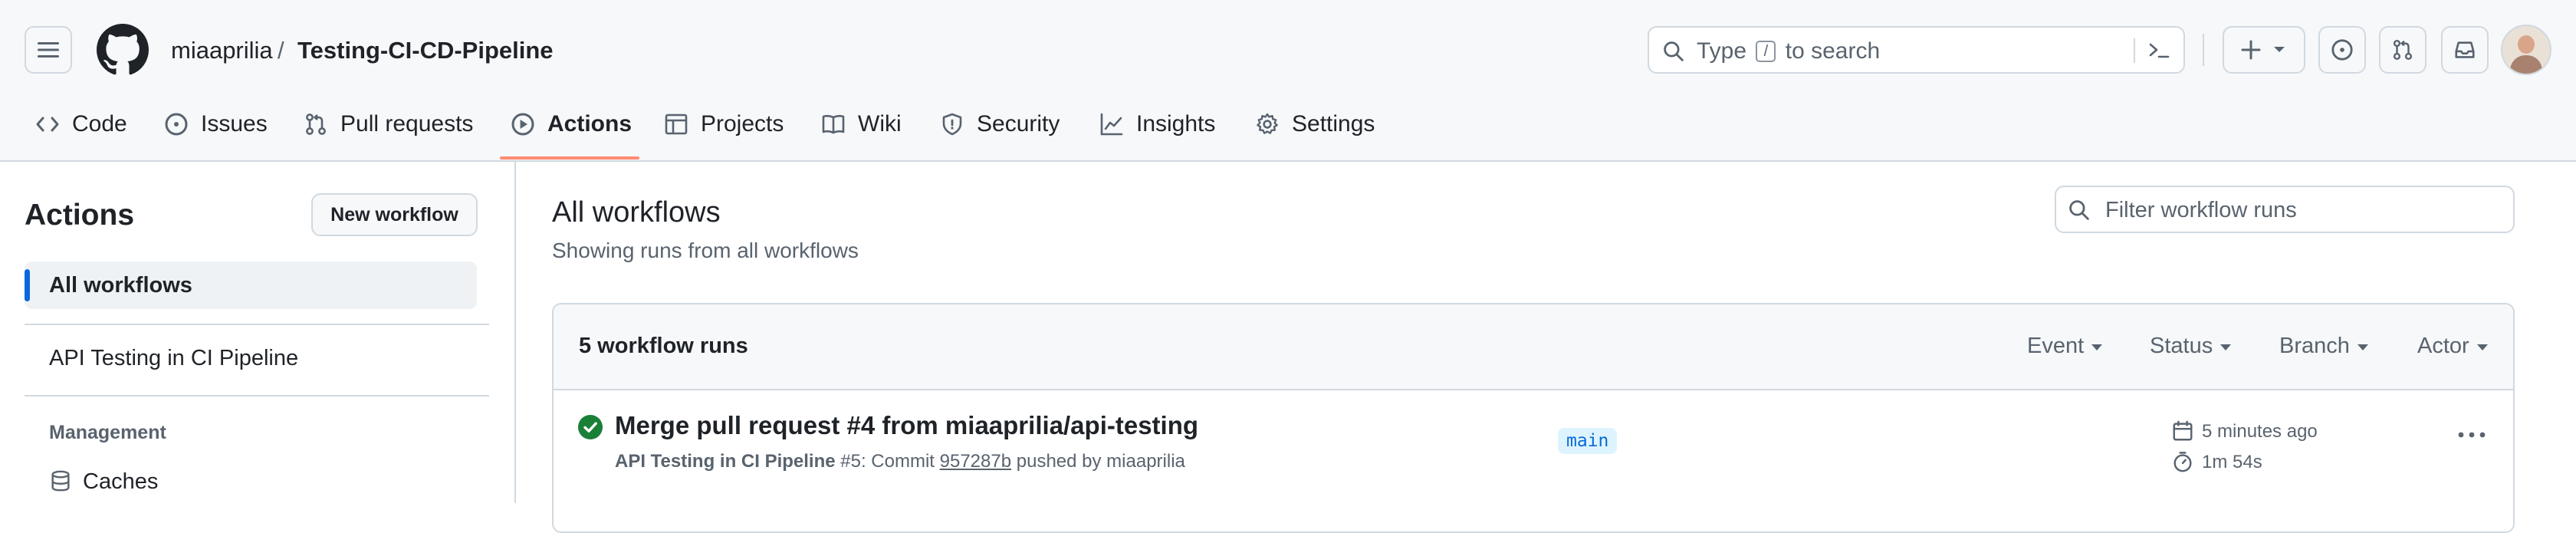  I want to click on run-number: #5, so click(850, 461).